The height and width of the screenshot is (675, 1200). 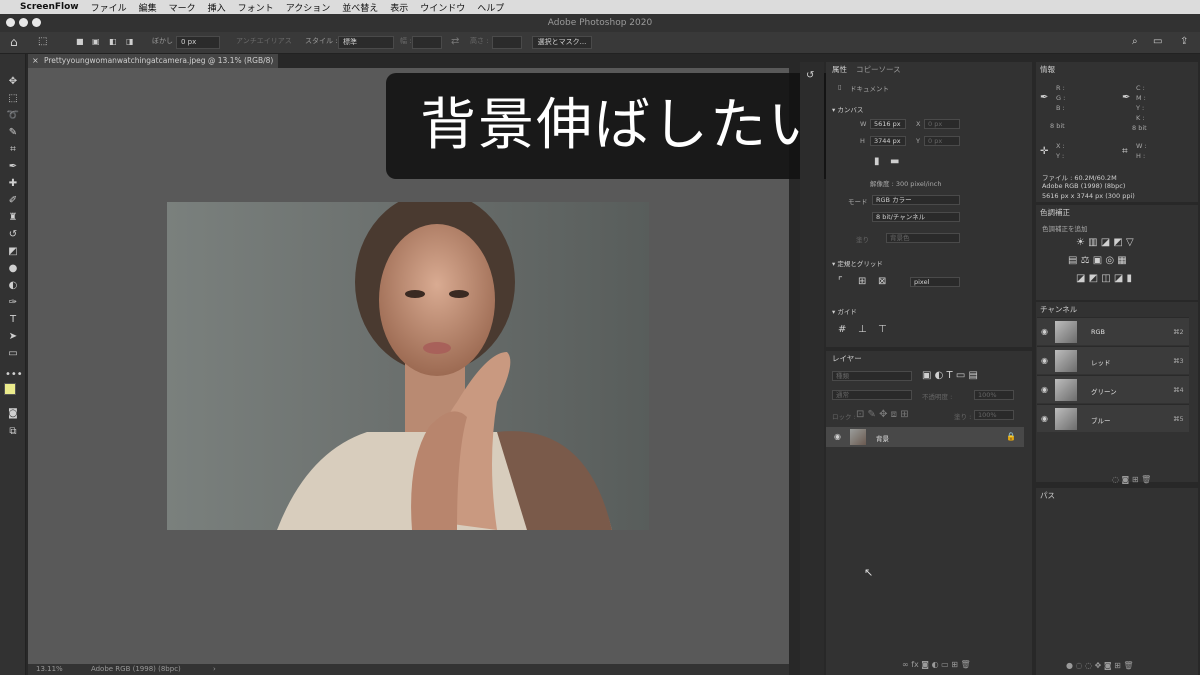 What do you see at coordinates (214, 669) in the screenshot?
I see `status-menu-arrow-icon: ›` at bounding box center [214, 669].